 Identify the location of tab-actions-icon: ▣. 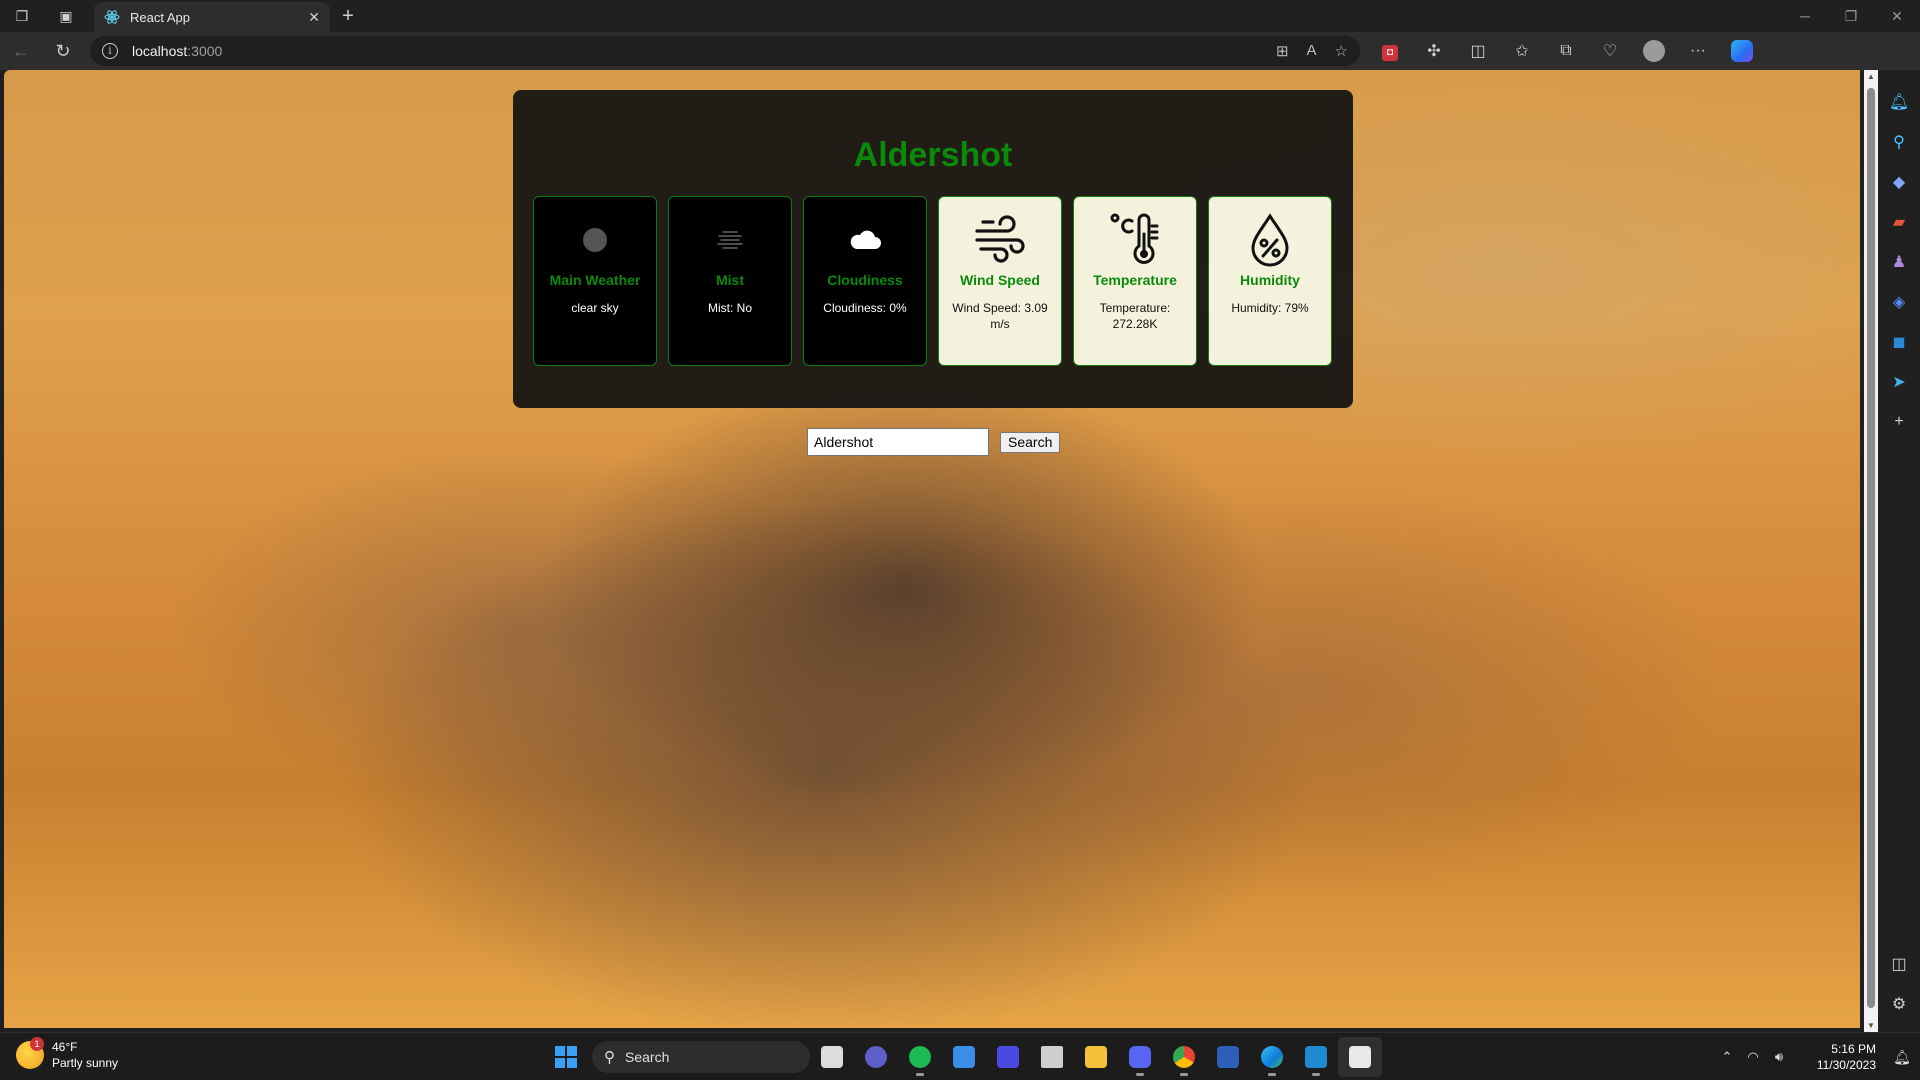
(66, 16).